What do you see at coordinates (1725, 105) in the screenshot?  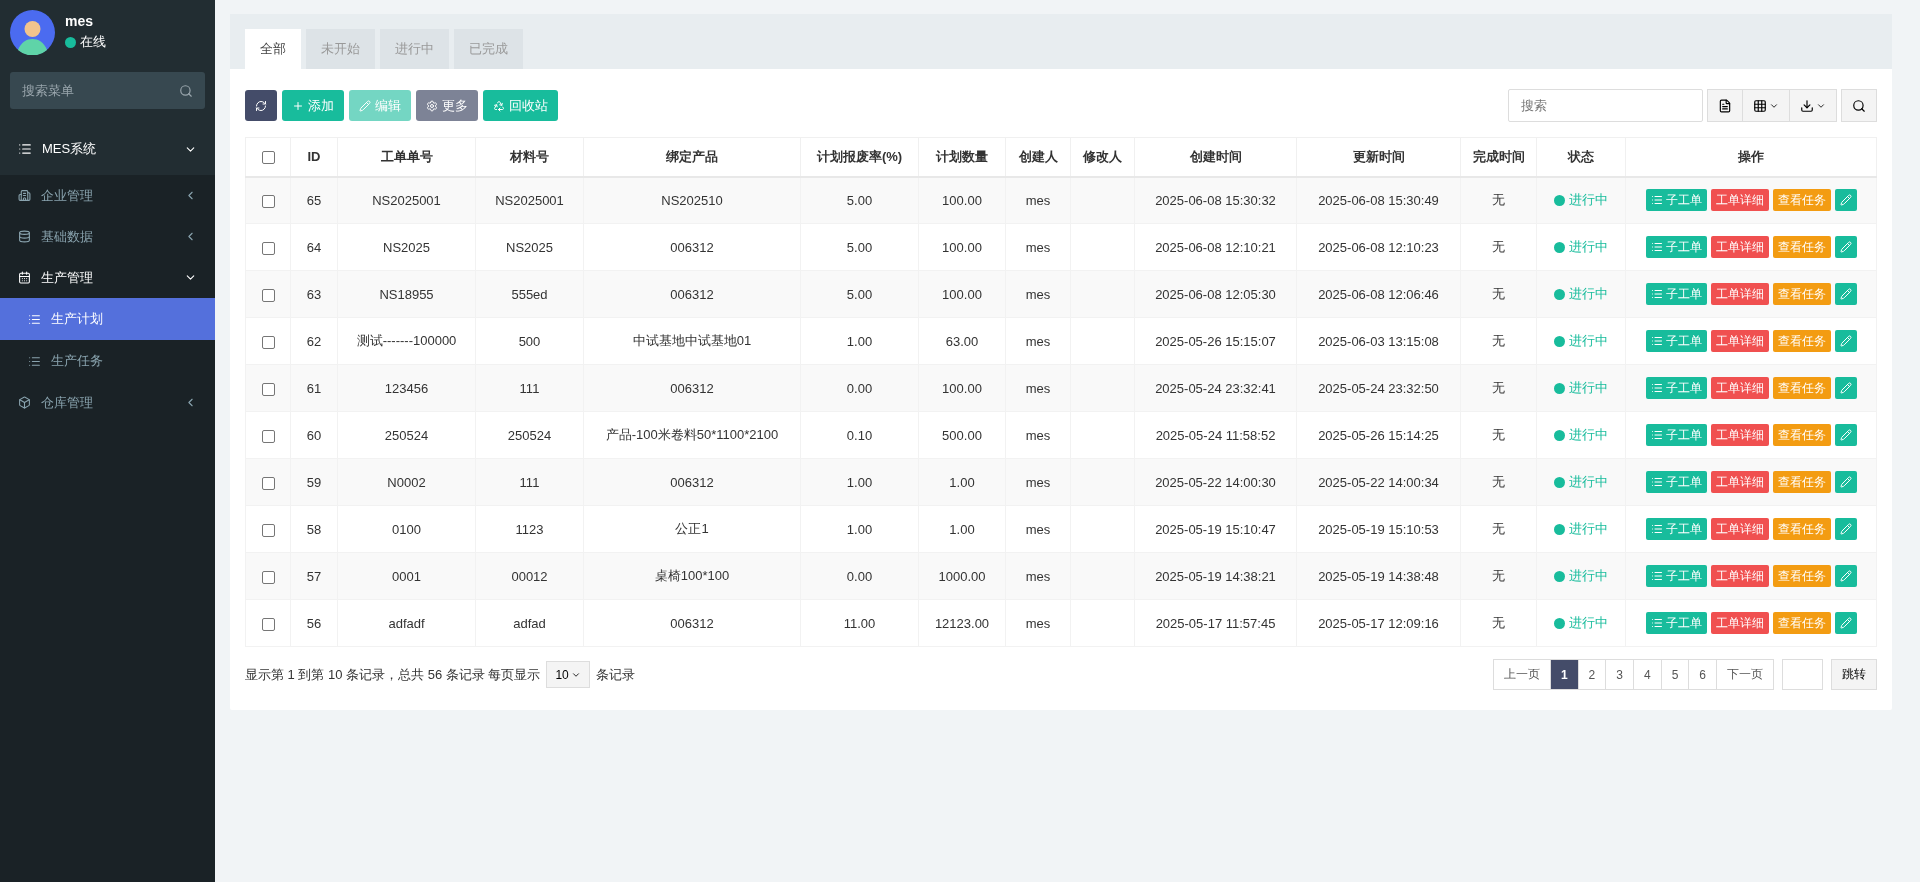 I see `toggle-view-button` at bounding box center [1725, 105].